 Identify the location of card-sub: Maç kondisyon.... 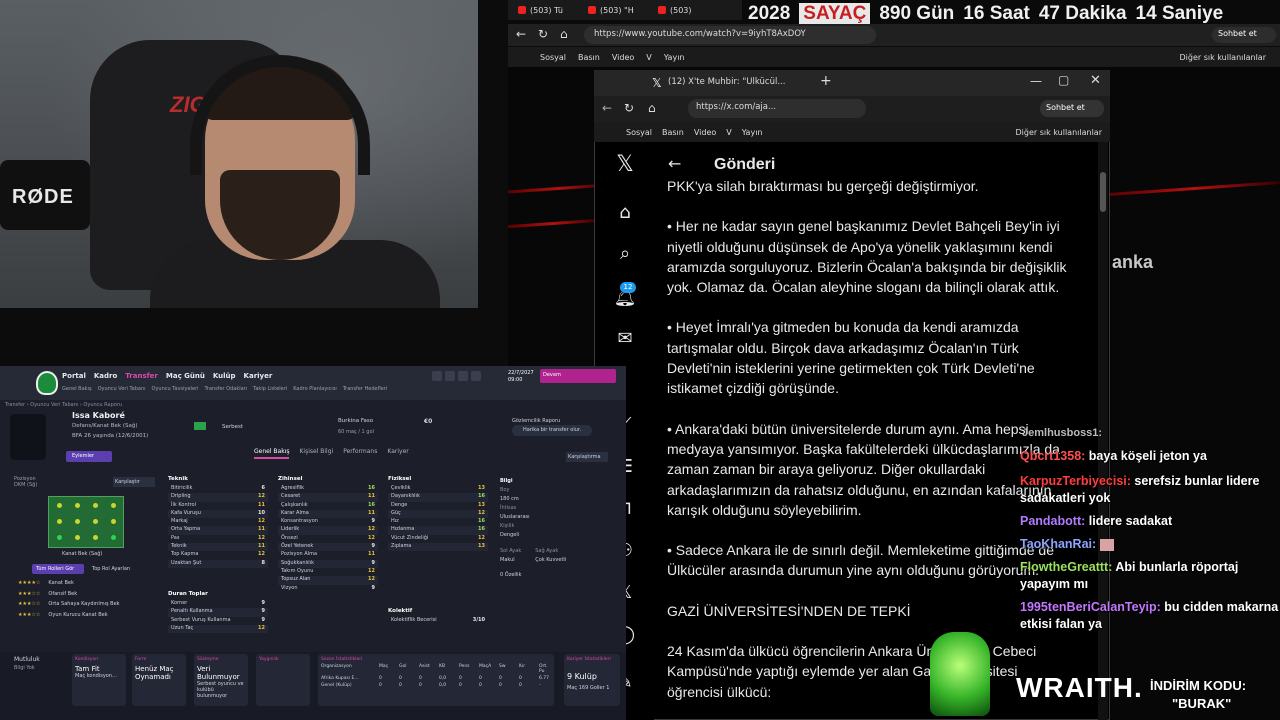
(96, 676).